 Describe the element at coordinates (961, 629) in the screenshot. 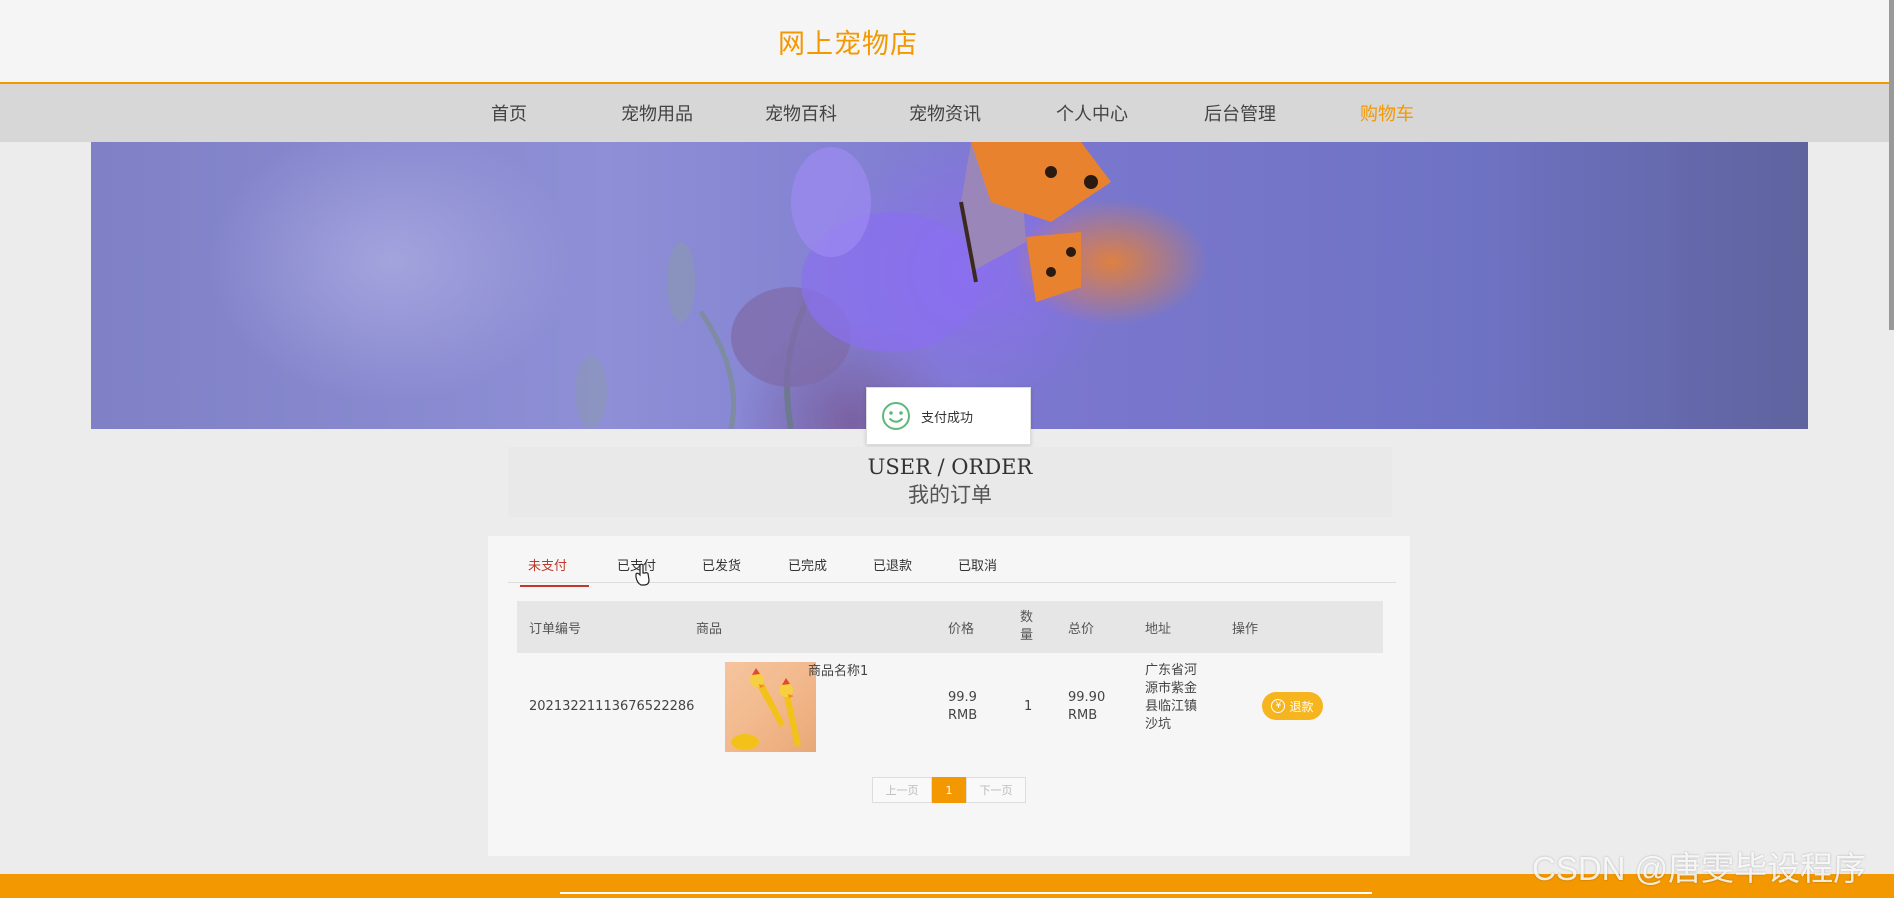

I see `col-price: 价格` at that location.